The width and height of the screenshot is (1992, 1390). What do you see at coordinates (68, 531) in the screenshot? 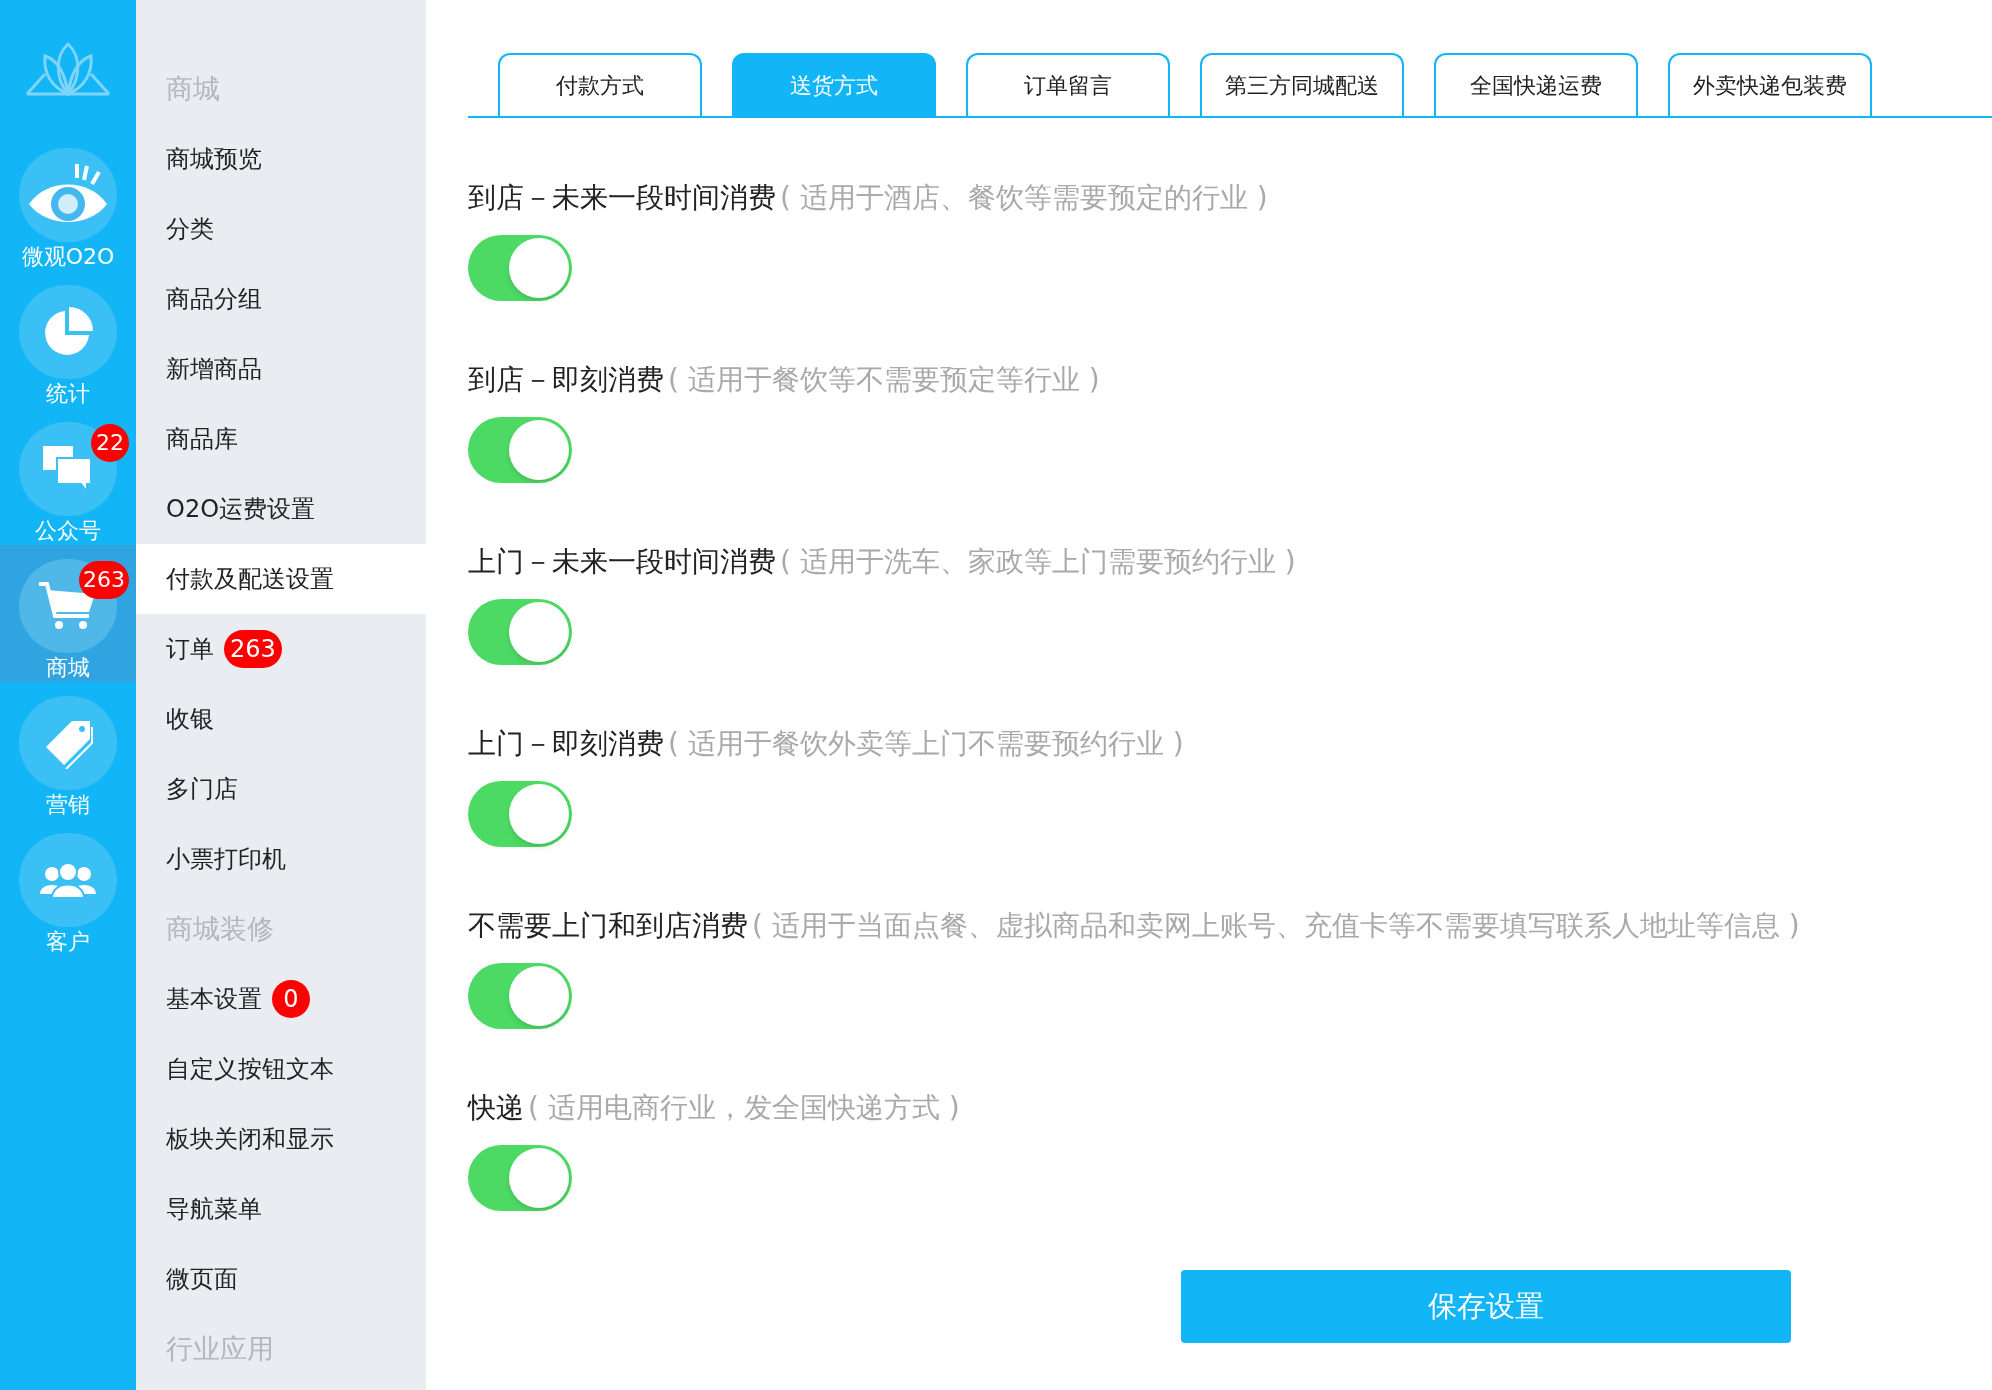
I see `rail-label: 公众号` at bounding box center [68, 531].